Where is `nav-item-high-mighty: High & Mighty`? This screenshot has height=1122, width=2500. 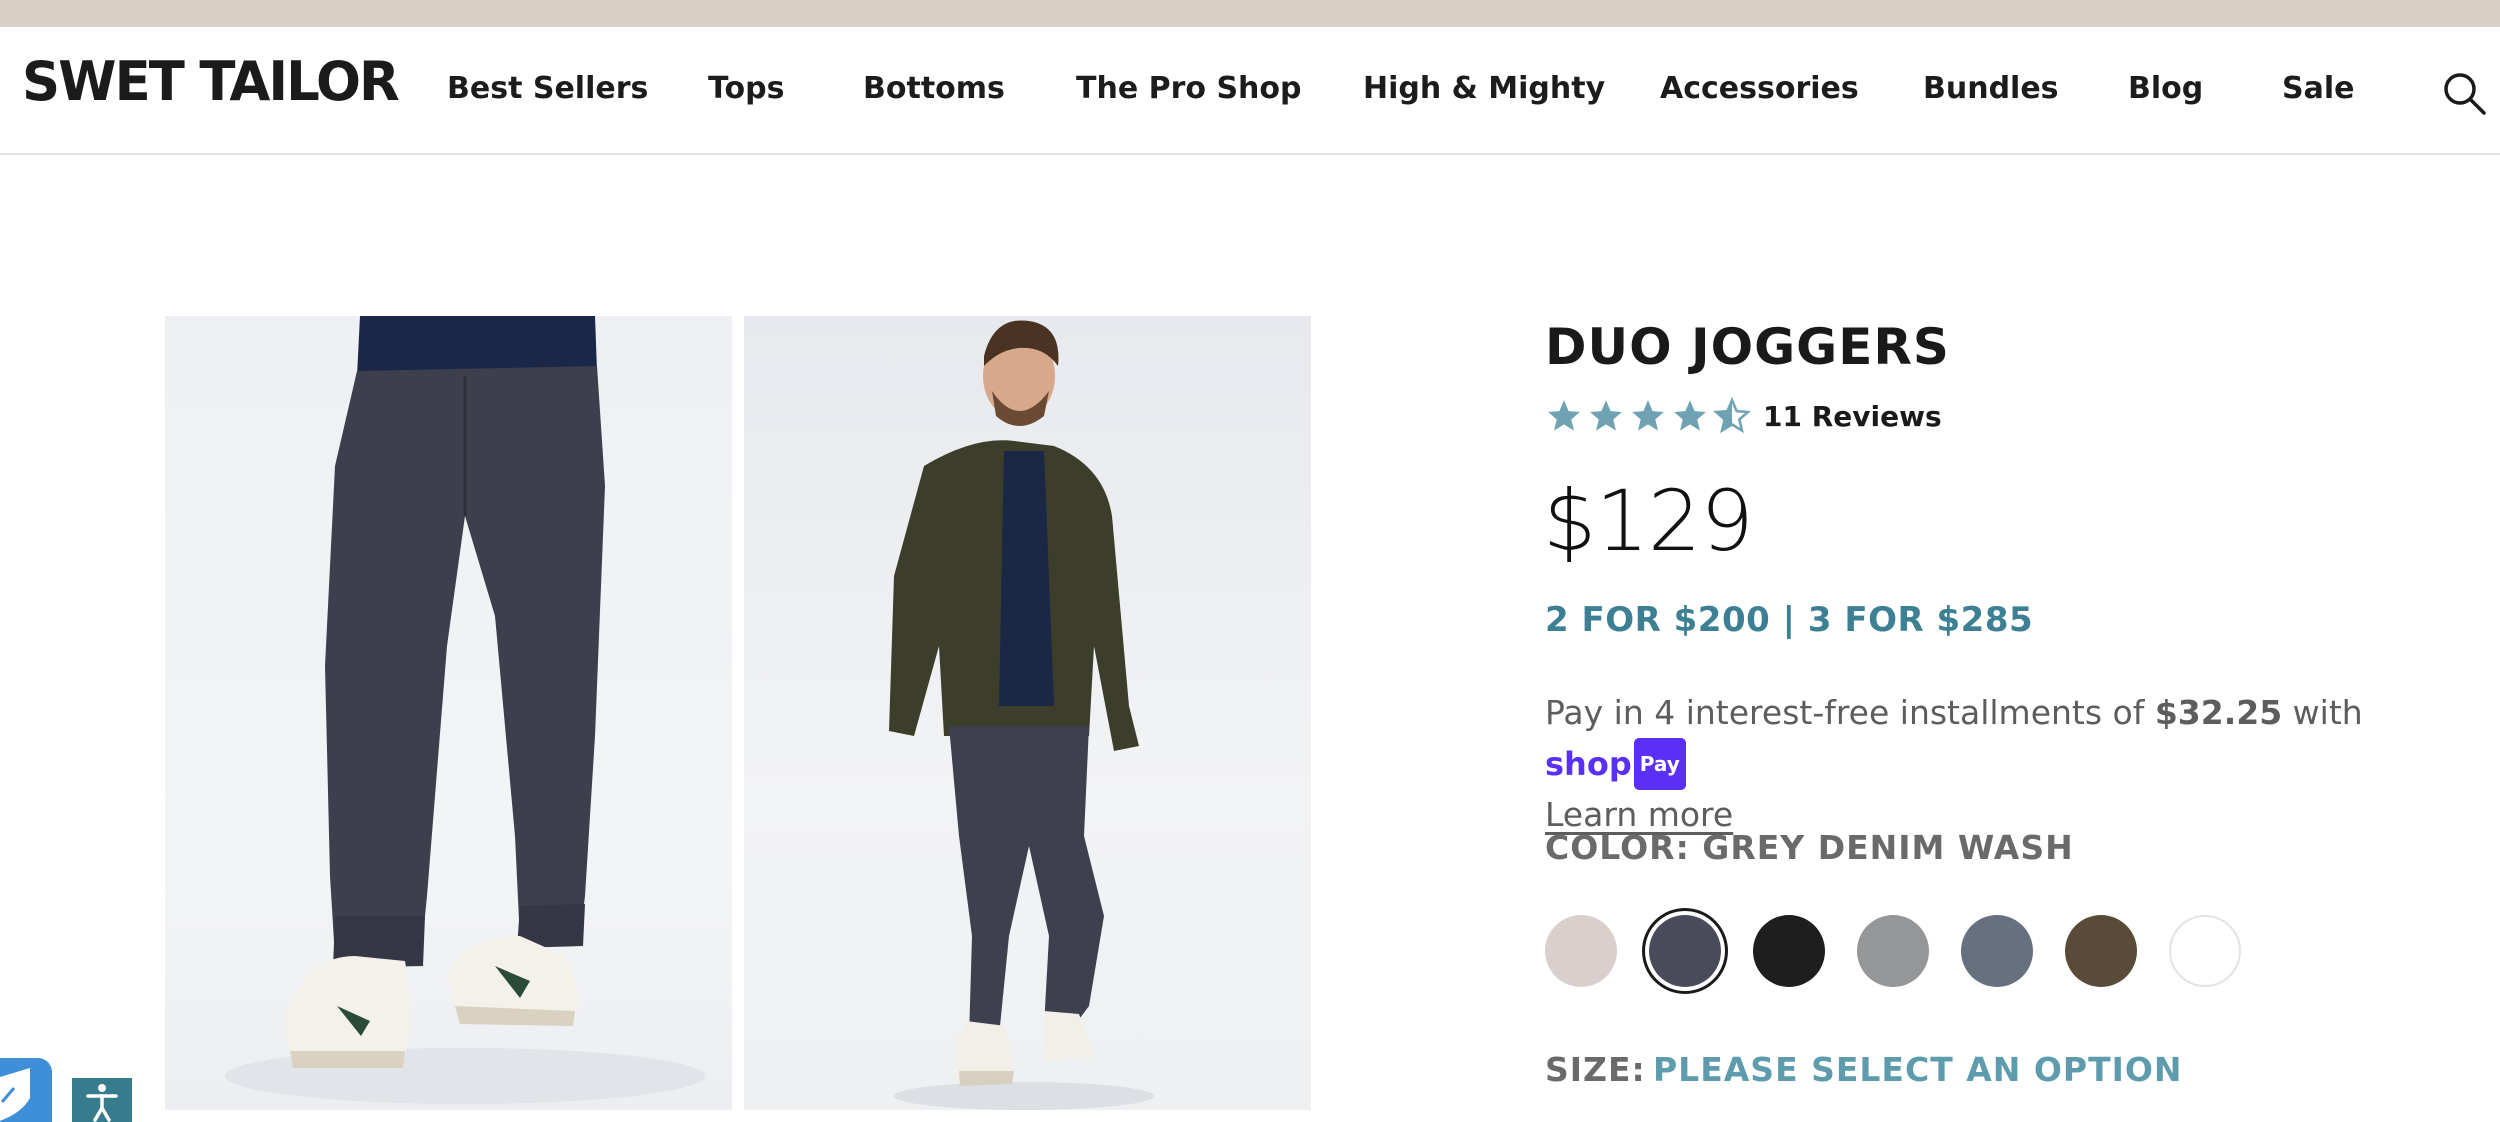 nav-item-high-mighty: High & Mighty is located at coordinates (1484, 88).